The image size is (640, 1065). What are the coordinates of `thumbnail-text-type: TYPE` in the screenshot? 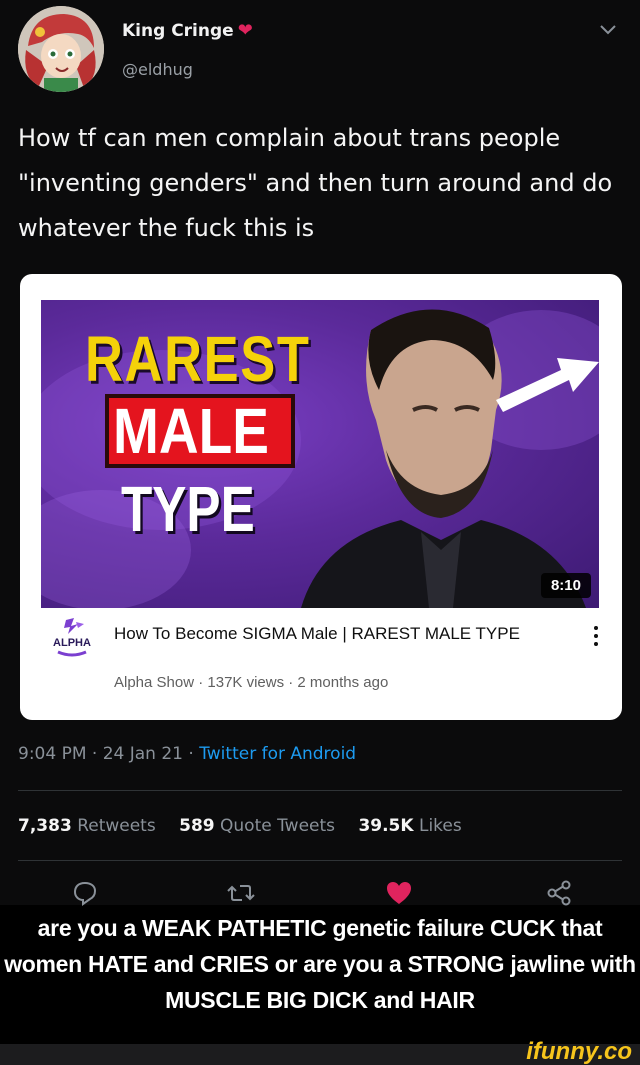 It's located at (188, 509).